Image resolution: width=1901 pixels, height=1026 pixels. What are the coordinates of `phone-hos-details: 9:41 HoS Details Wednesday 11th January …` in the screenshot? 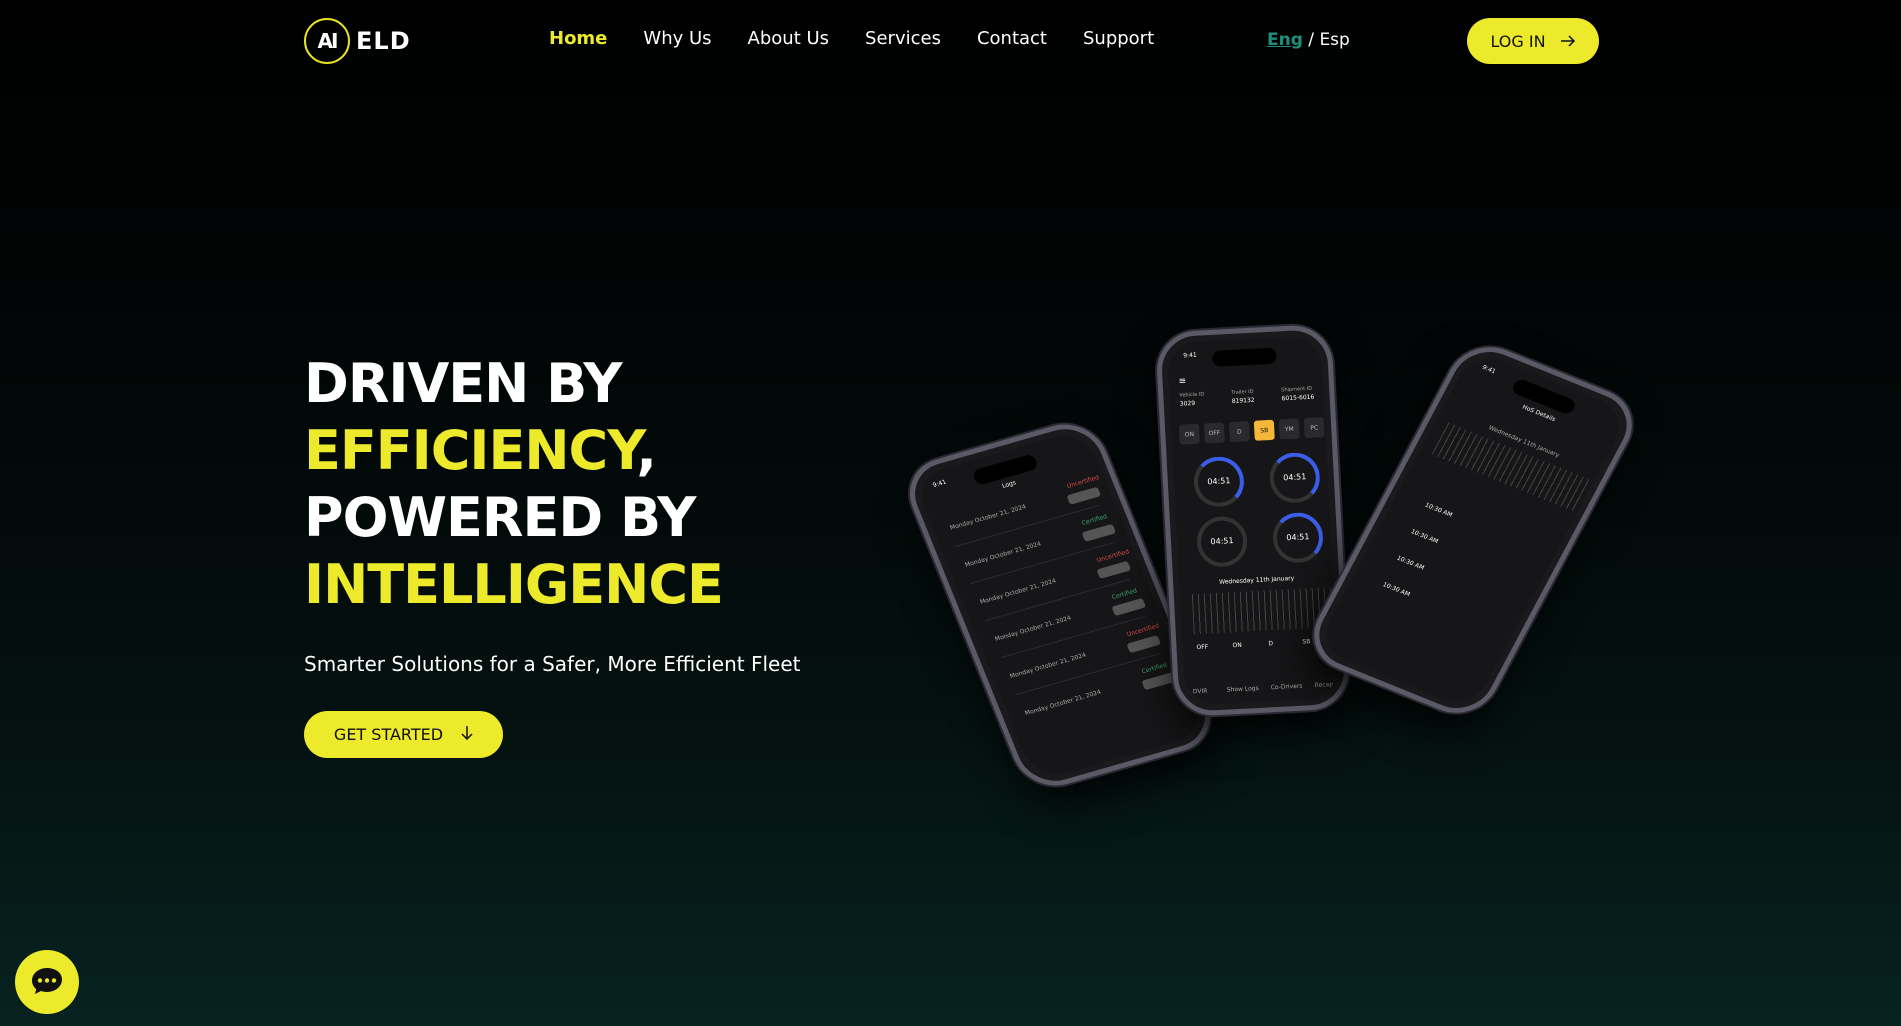 It's located at (1473, 530).